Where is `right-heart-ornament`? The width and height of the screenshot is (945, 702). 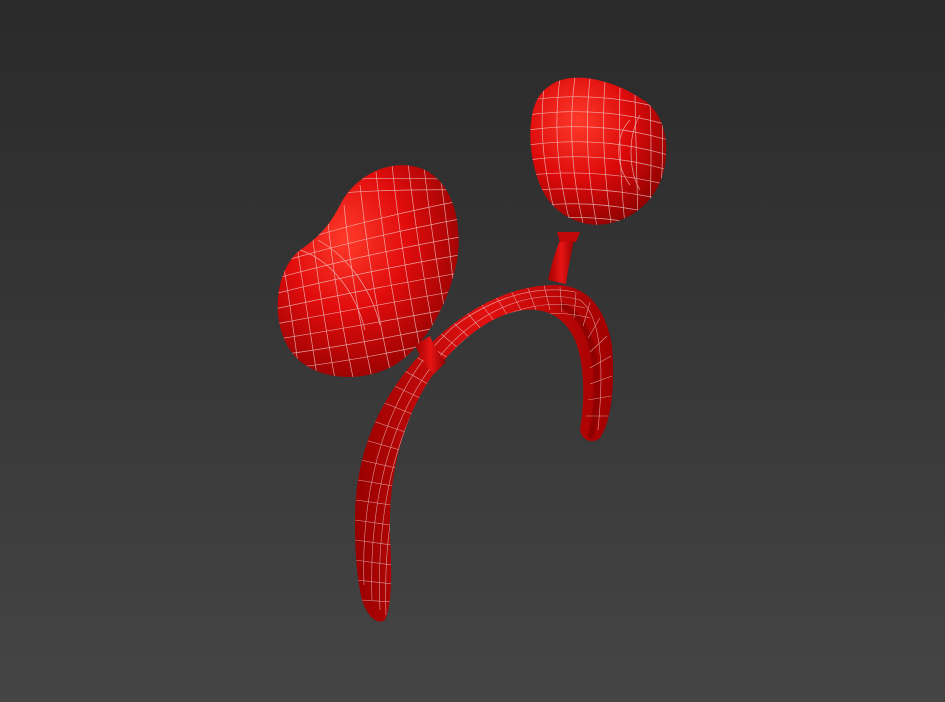
right-heart-ornament is located at coordinates (598, 151).